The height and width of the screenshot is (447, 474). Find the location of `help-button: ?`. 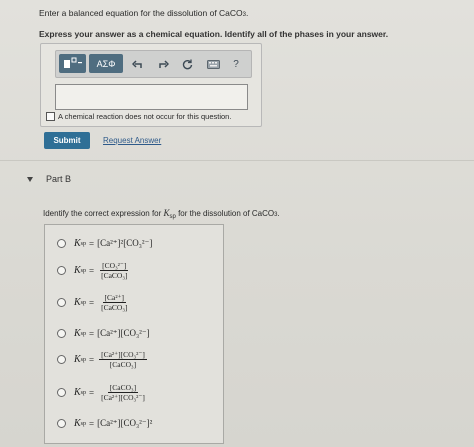

help-button: ? is located at coordinates (236, 64).